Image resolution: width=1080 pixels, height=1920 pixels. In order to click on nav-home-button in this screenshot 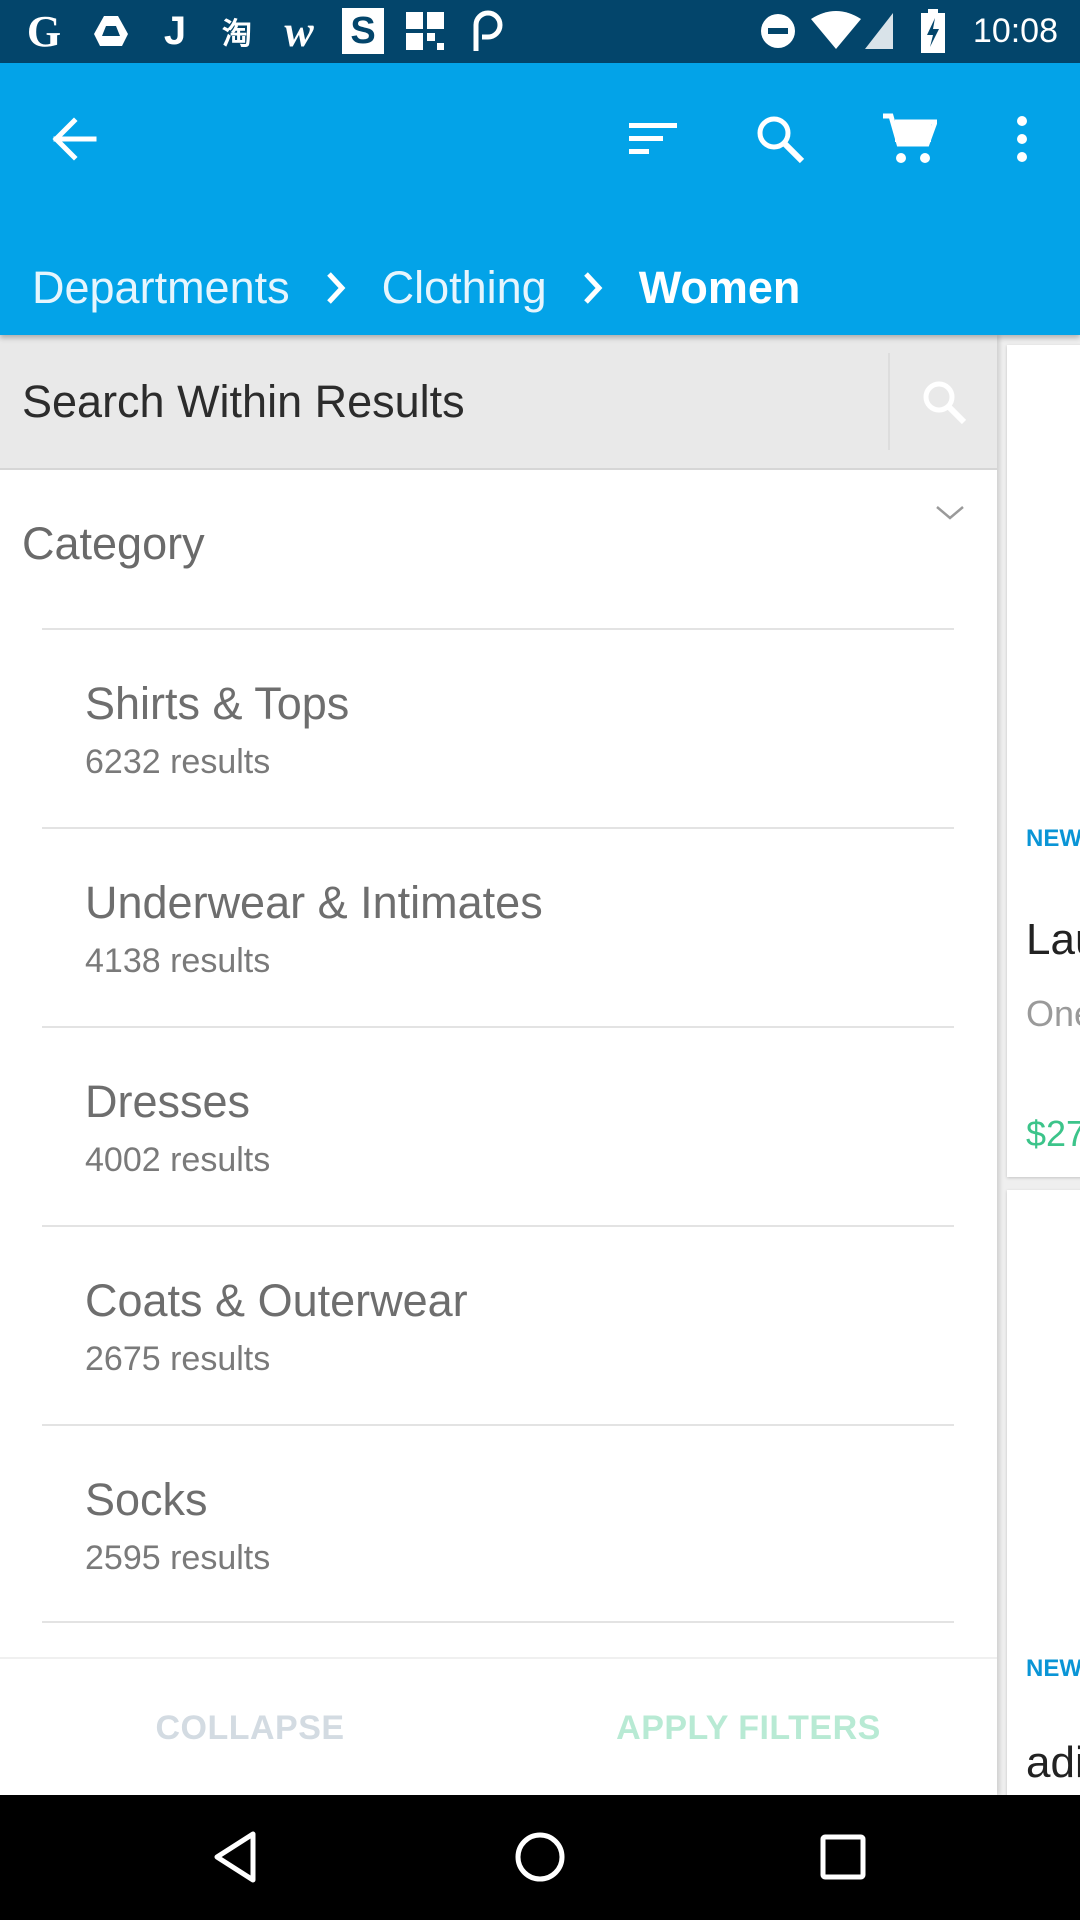, I will do `click(540, 1857)`.